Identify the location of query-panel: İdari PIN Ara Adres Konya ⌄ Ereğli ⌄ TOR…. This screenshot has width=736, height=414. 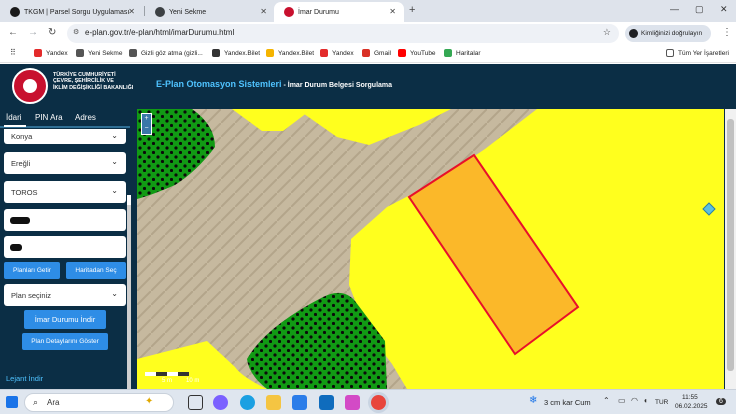
(66, 249).